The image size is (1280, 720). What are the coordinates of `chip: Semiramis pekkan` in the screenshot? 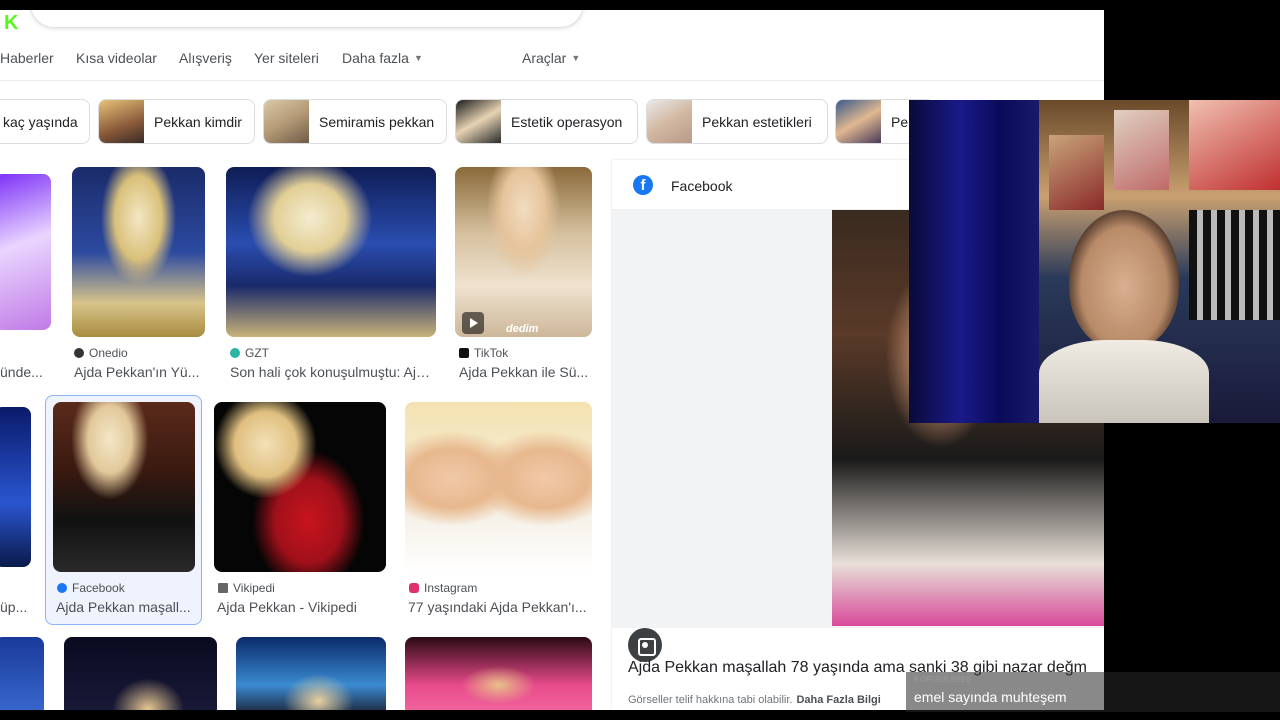 It's located at (355, 121).